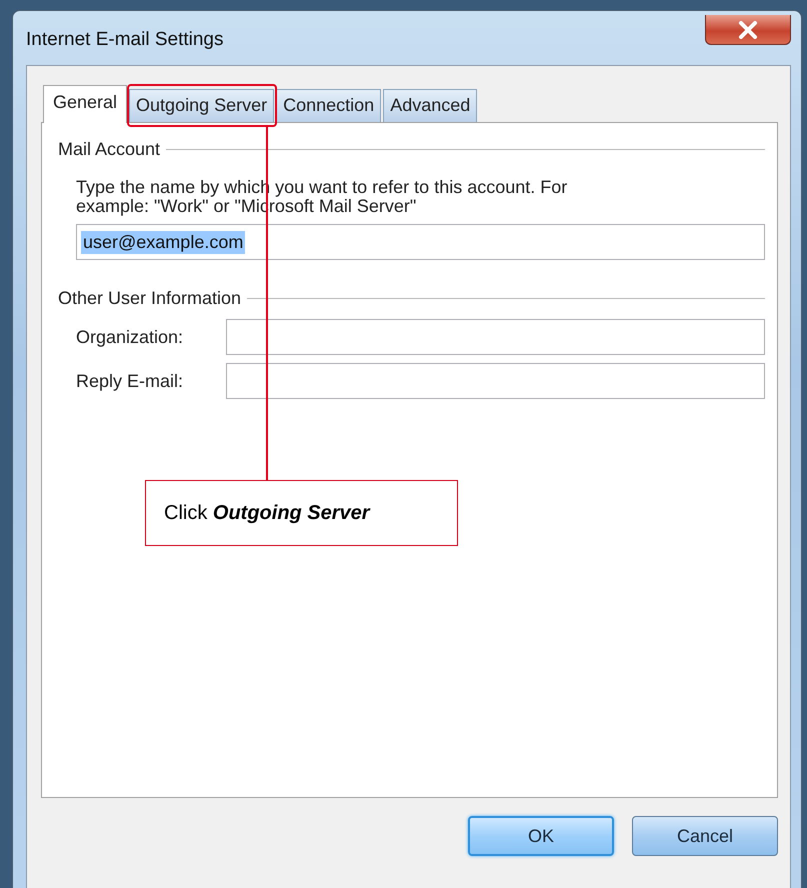 The width and height of the screenshot is (807, 888). Describe the element at coordinates (125, 40) in the screenshot. I see `window-title: Internet E-mail Settings` at that location.